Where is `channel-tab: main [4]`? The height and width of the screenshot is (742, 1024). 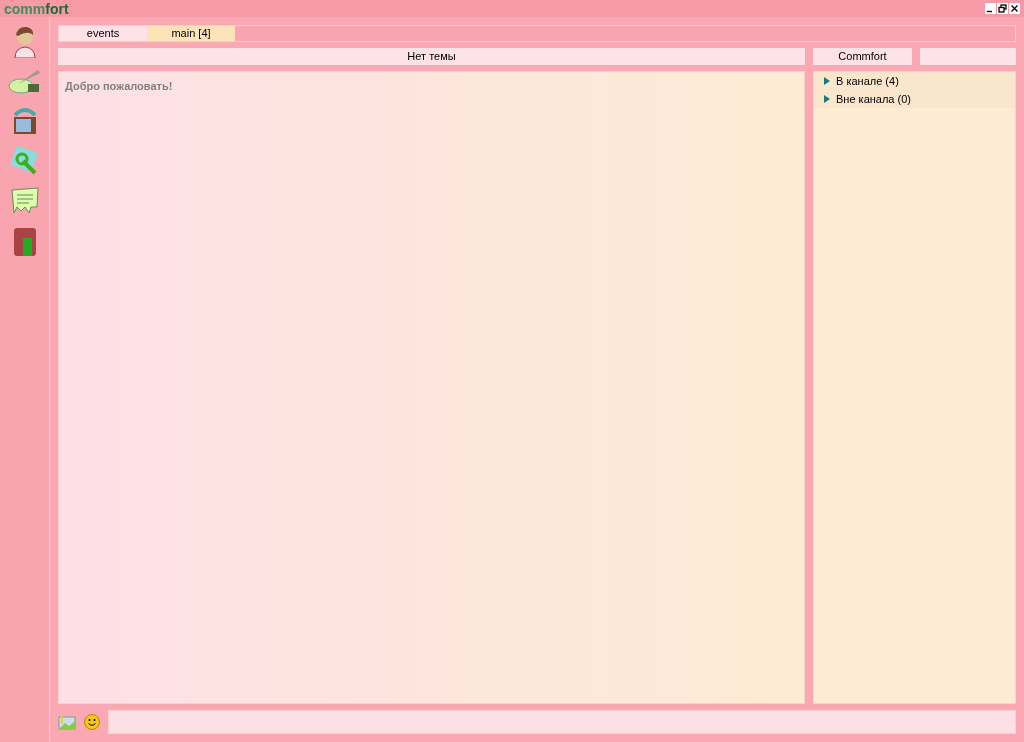
channel-tab: main [4] is located at coordinates (191, 33).